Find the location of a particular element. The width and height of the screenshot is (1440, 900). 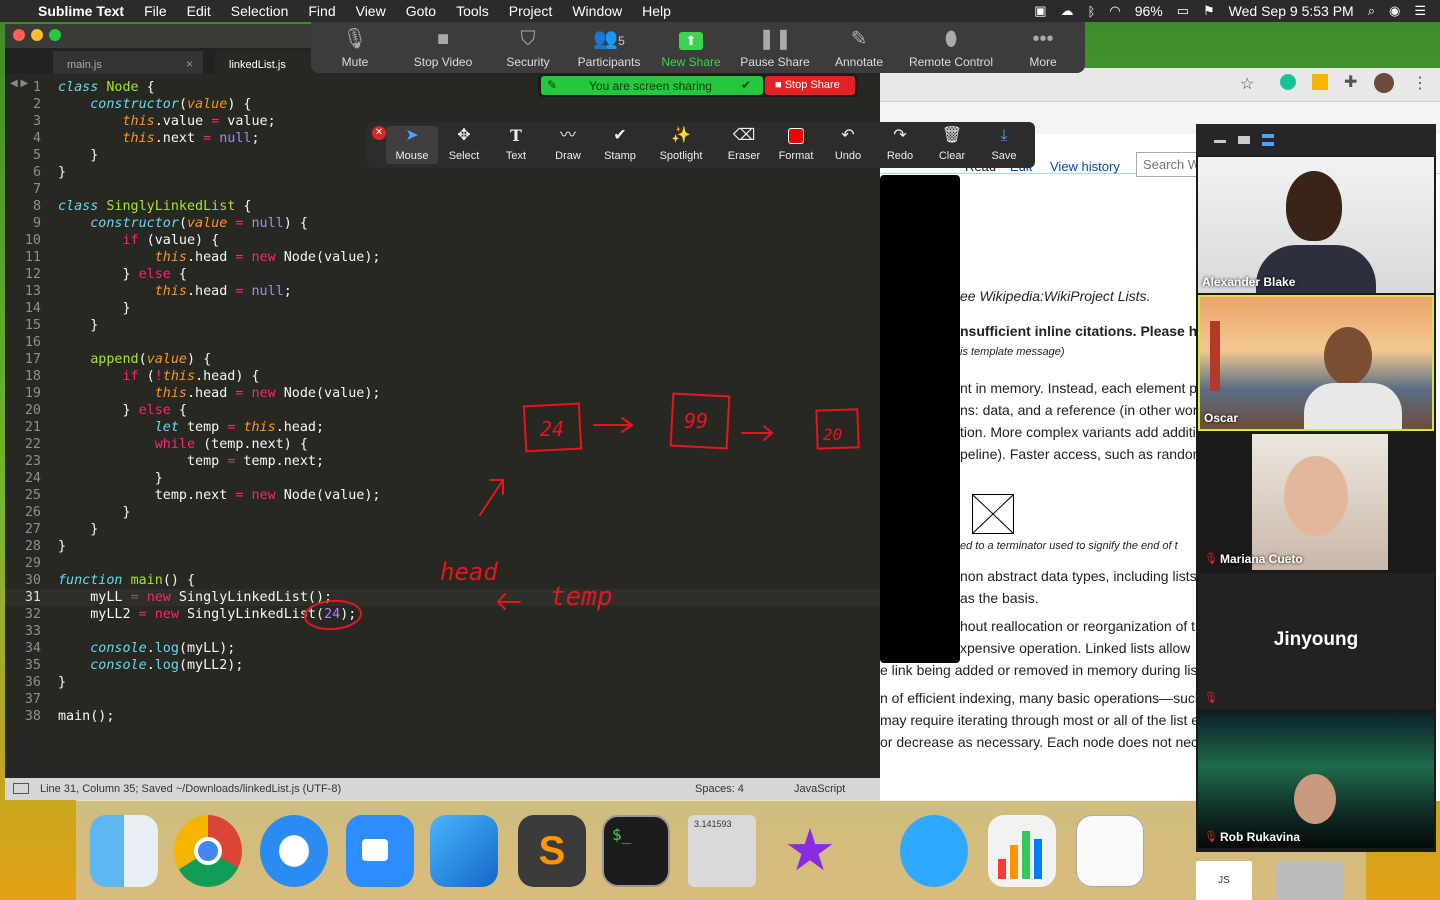

annotate-mouse-button: ➤ Mouse is located at coordinates (412, 145).